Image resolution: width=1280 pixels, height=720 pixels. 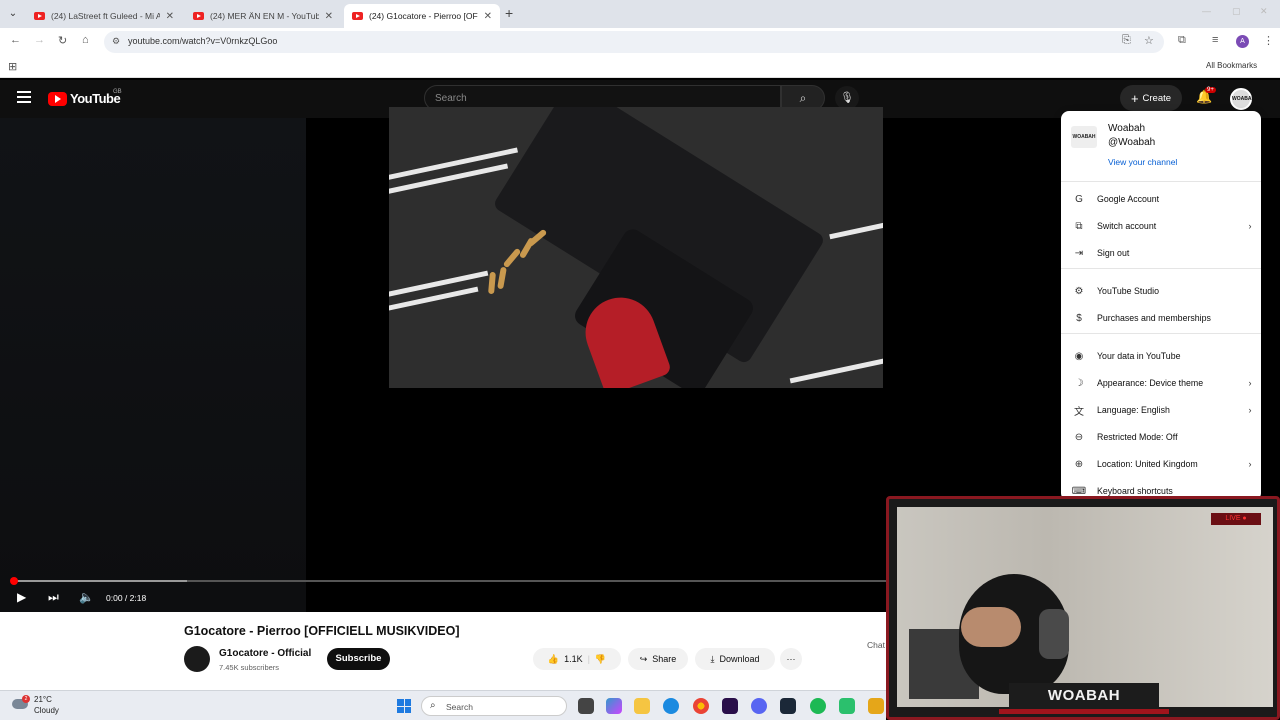 I want to click on spotify-icon, so click(x=818, y=706).